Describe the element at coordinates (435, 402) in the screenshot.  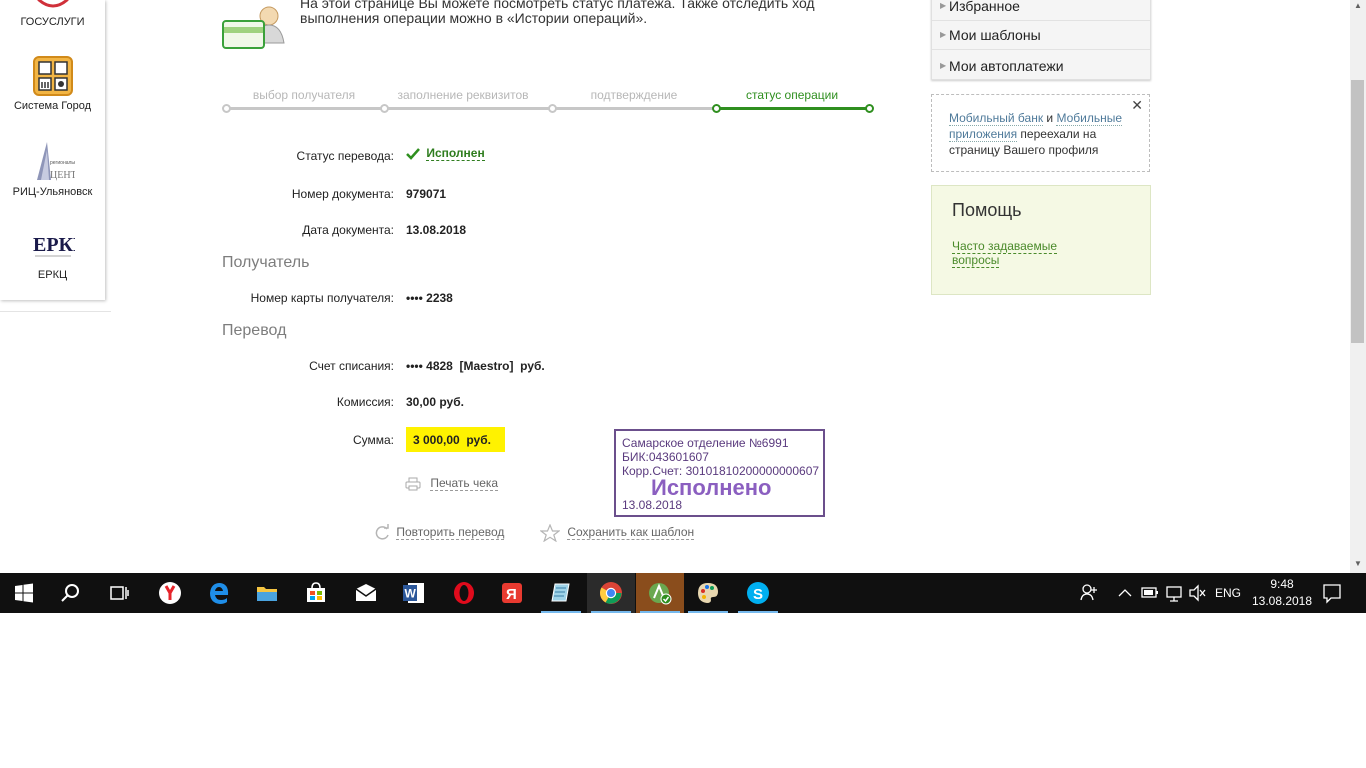
I see `field-value: 30,00 руб.` at that location.